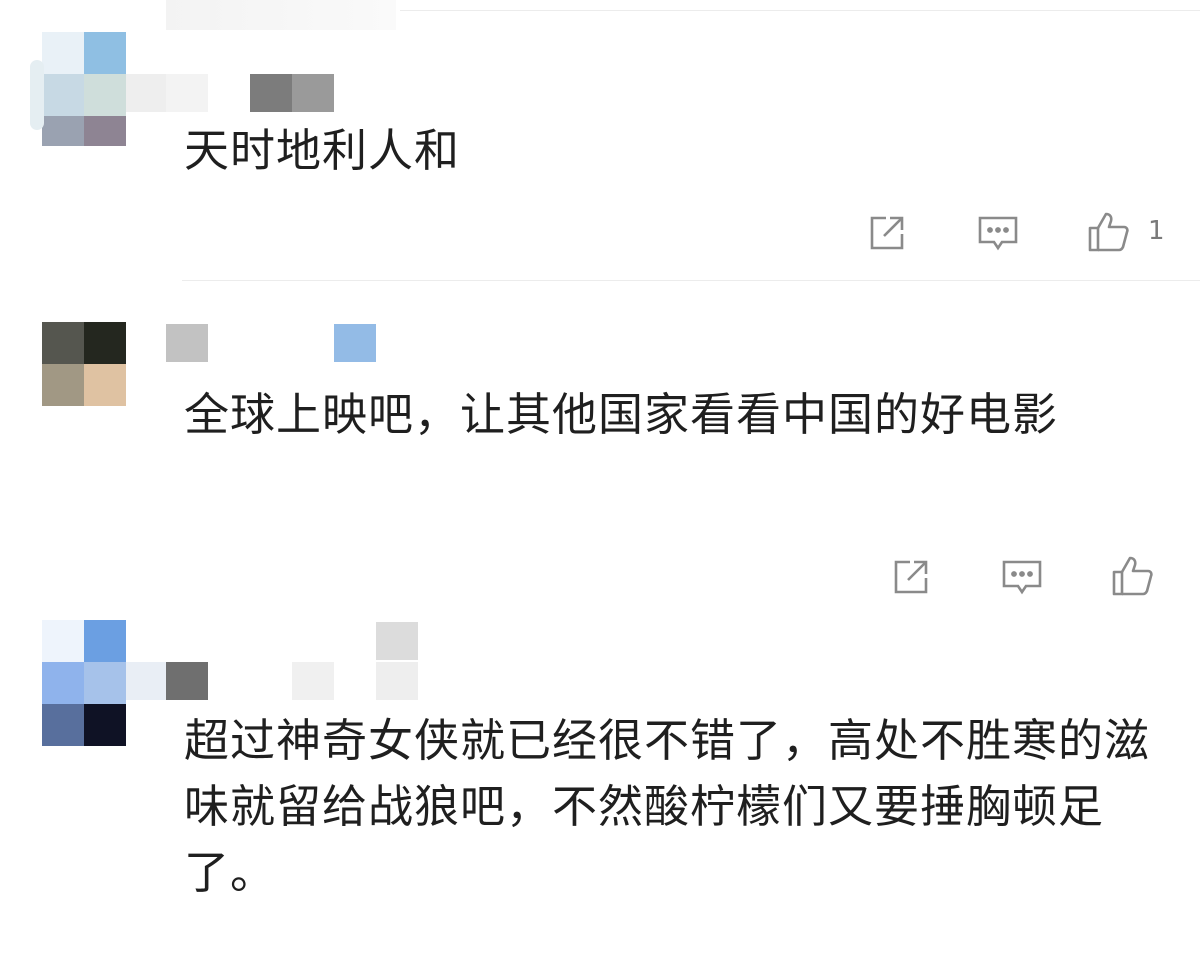 The height and width of the screenshot is (955, 1200). What do you see at coordinates (691, 280) in the screenshot?
I see `comment-divider` at bounding box center [691, 280].